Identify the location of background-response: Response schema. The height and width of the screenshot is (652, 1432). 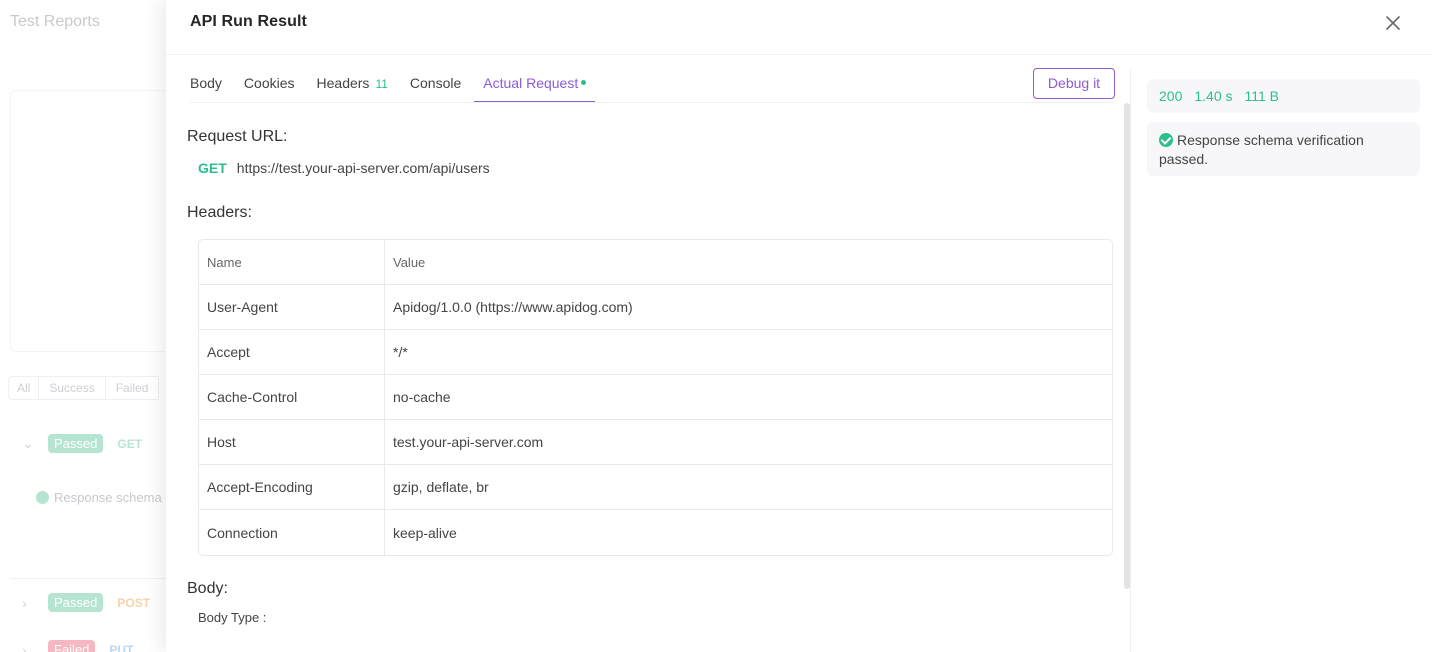
(99, 497).